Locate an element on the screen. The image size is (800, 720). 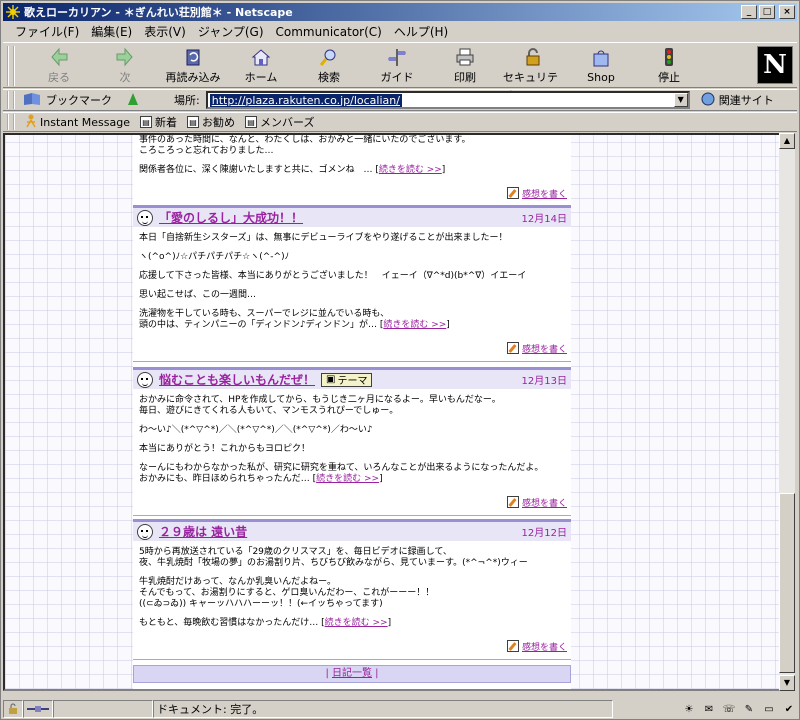
scroll-down-button: ▼ is located at coordinates (787, 683).